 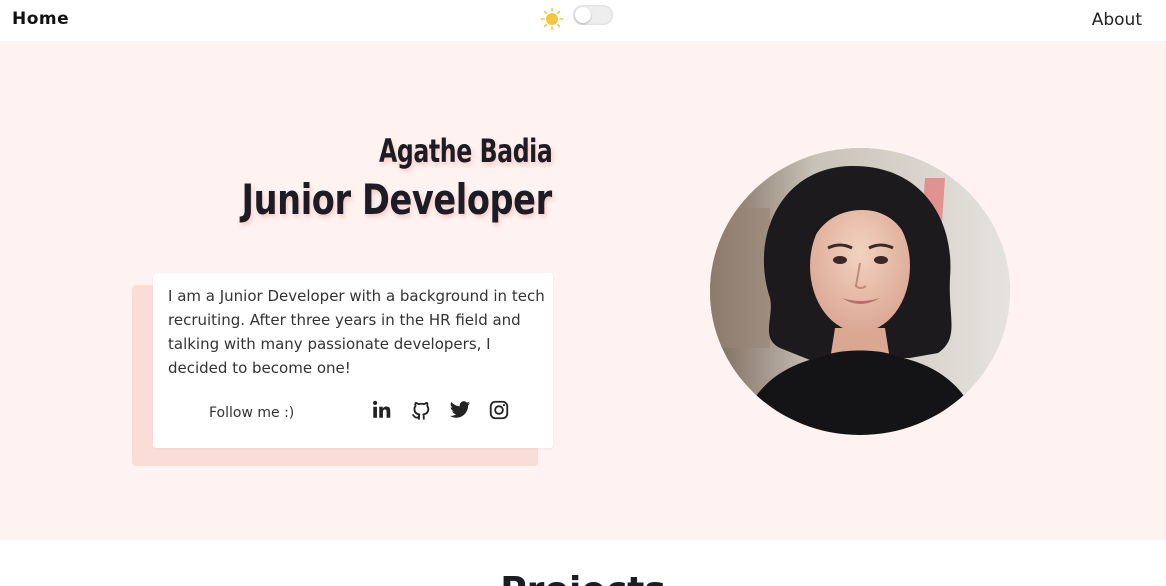 I want to click on hero-role: Junior Developer, so click(x=397, y=199).